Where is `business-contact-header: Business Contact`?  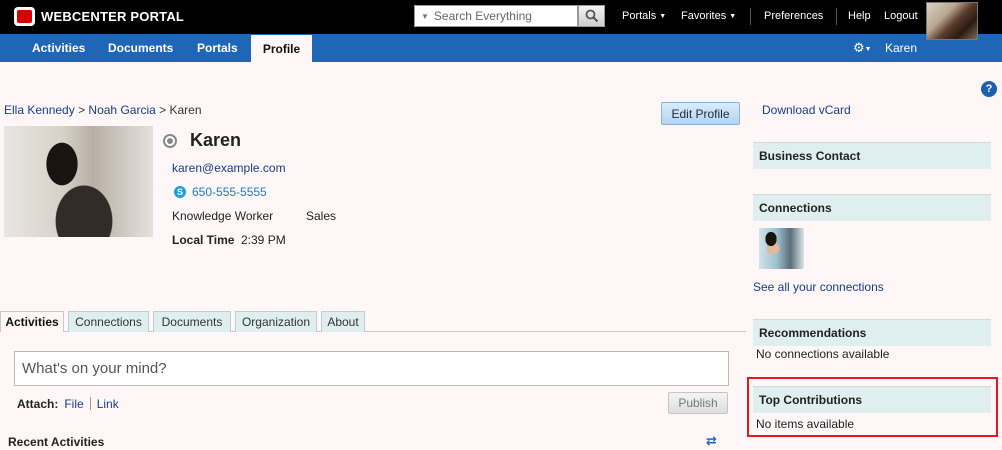
business-contact-header: Business Contact is located at coordinates (872, 155).